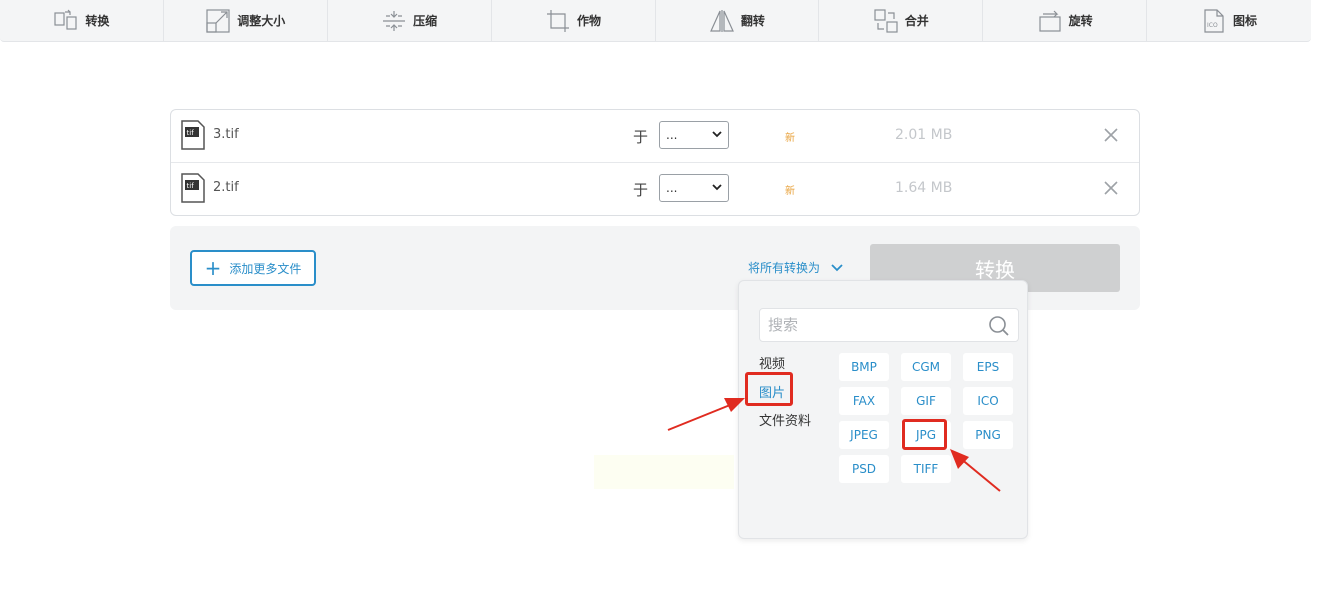 The image size is (1319, 595). I want to click on format-option-bmp: BMP, so click(864, 367).